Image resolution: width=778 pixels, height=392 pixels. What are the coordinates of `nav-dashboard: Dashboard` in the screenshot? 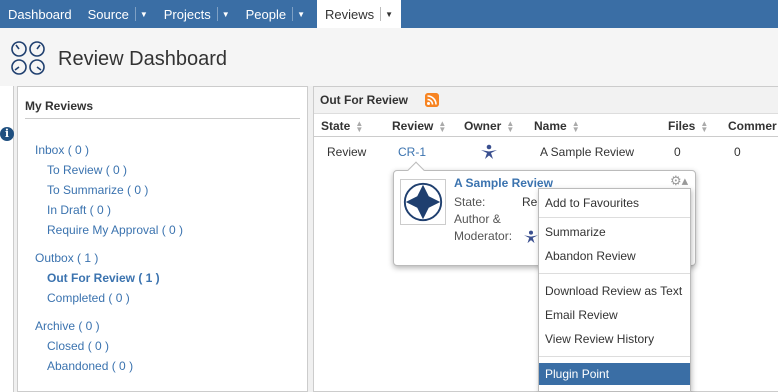 It's located at (40, 14).